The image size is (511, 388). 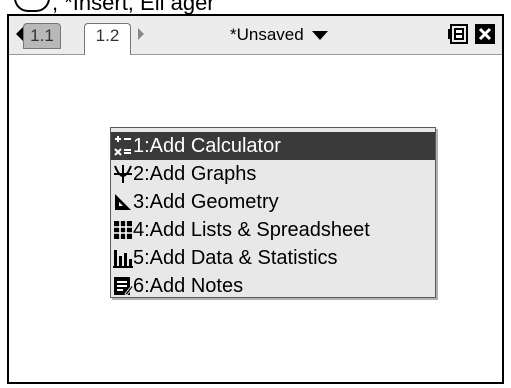 I want to click on menu-item-label: 1:Add Calculator, so click(x=207, y=146).